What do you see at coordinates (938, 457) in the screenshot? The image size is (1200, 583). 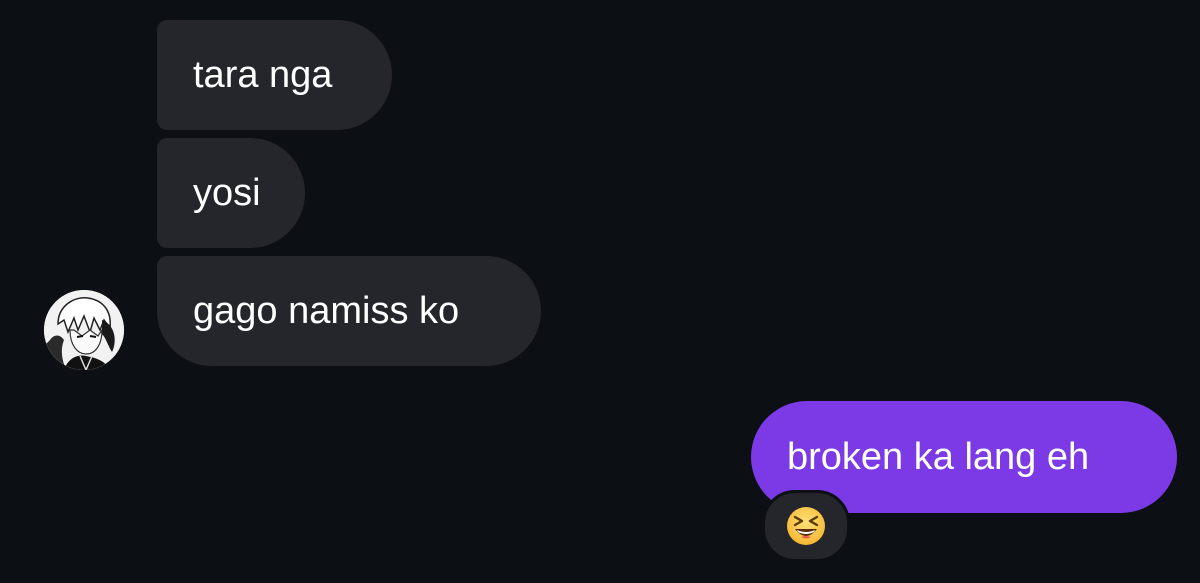 I see `message-text: broken ka lang eh` at bounding box center [938, 457].